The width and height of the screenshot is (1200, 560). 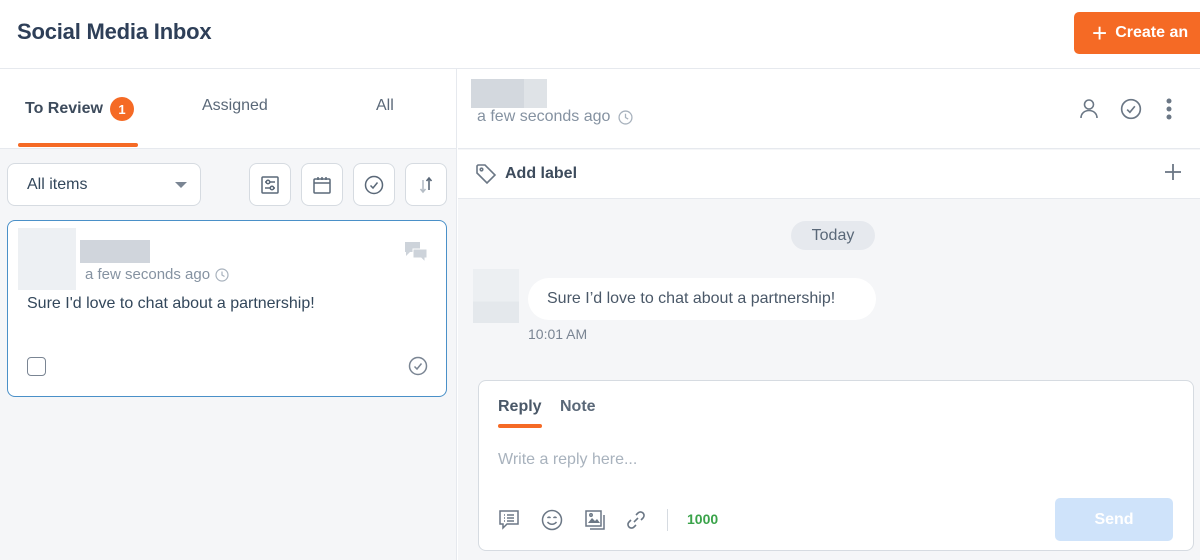 What do you see at coordinates (1169, 109) in the screenshot?
I see `more-vertical-icon` at bounding box center [1169, 109].